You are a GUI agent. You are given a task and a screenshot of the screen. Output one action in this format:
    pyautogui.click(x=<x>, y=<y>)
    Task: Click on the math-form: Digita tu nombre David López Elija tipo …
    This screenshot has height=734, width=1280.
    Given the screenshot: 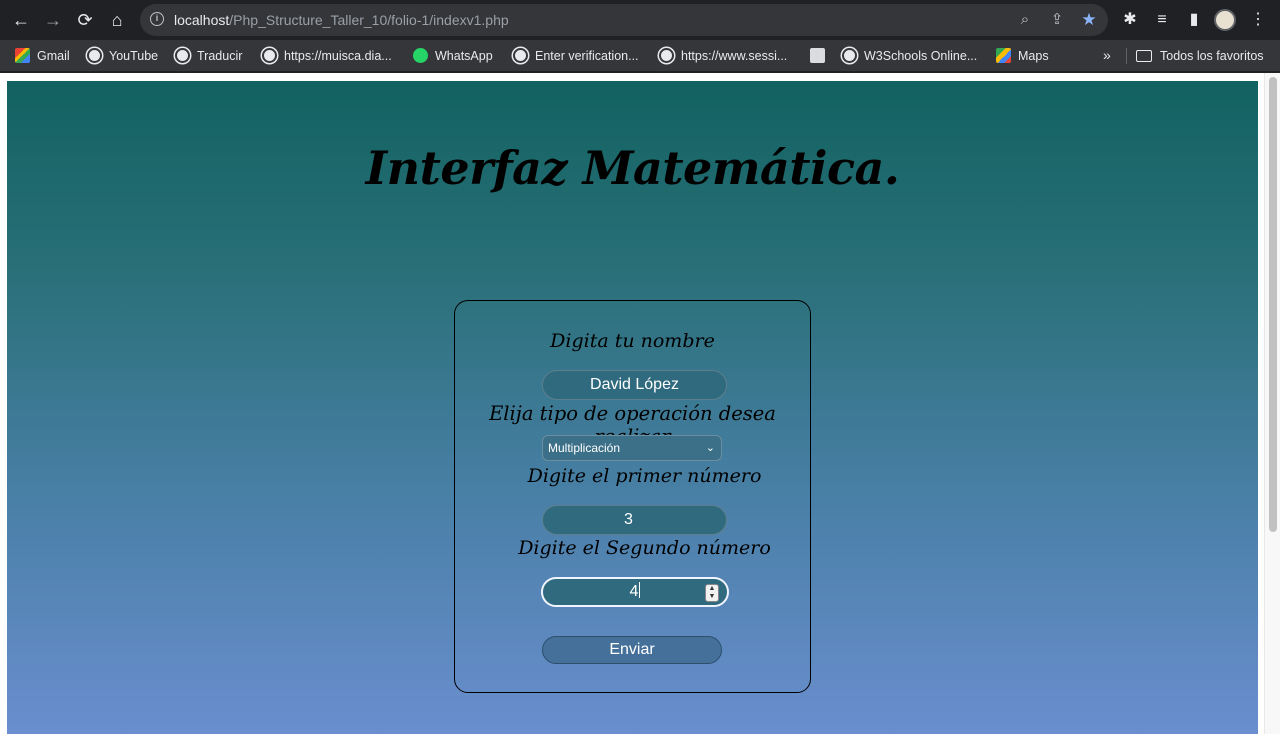 What is the action you would take?
    pyautogui.click(x=632, y=496)
    